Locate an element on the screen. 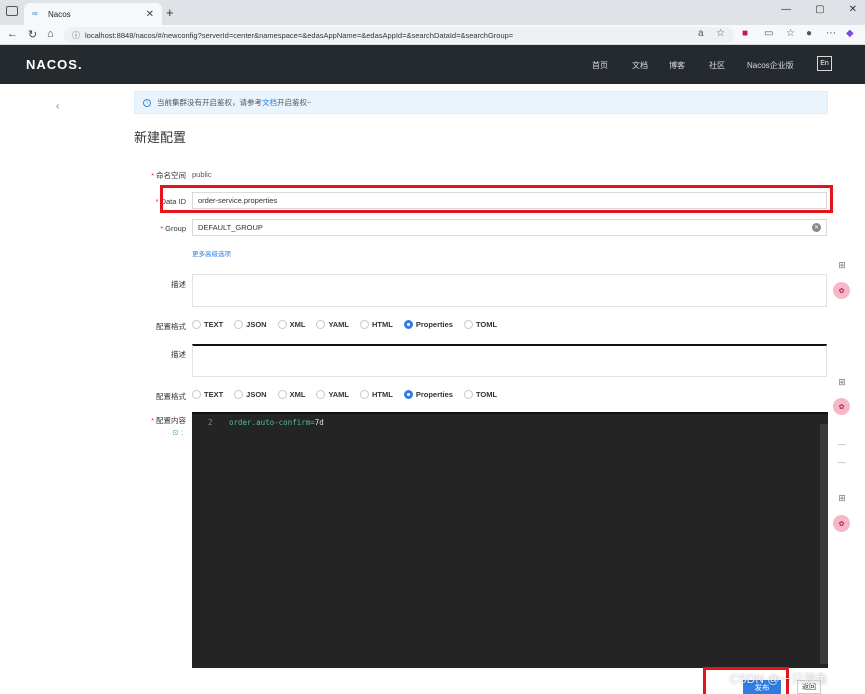 The height and width of the screenshot is (694, 865). more-options-link: 更多高级选项 is located at coordinates (211, 253).